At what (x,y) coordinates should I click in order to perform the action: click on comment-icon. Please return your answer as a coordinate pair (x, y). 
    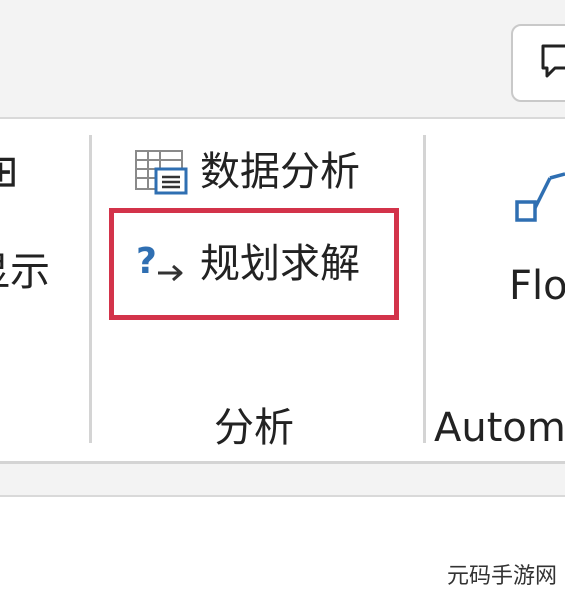
    Looking at the image, I should click on (553, 61).